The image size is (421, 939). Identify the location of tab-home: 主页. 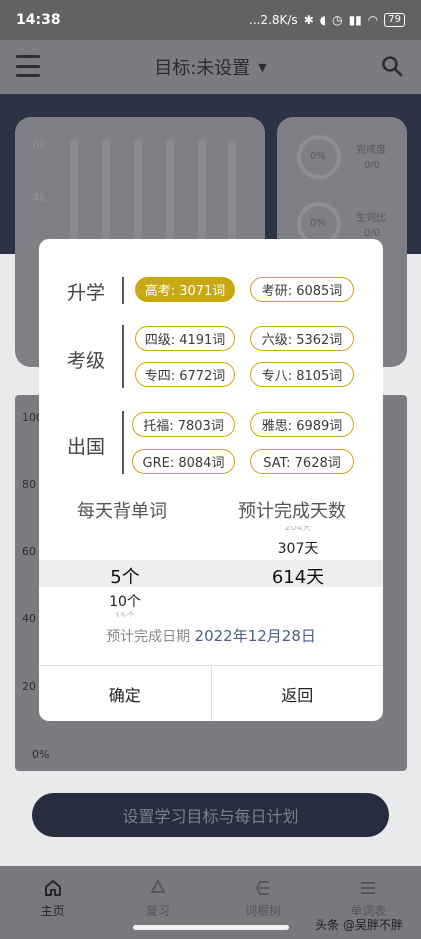
(52, 902).